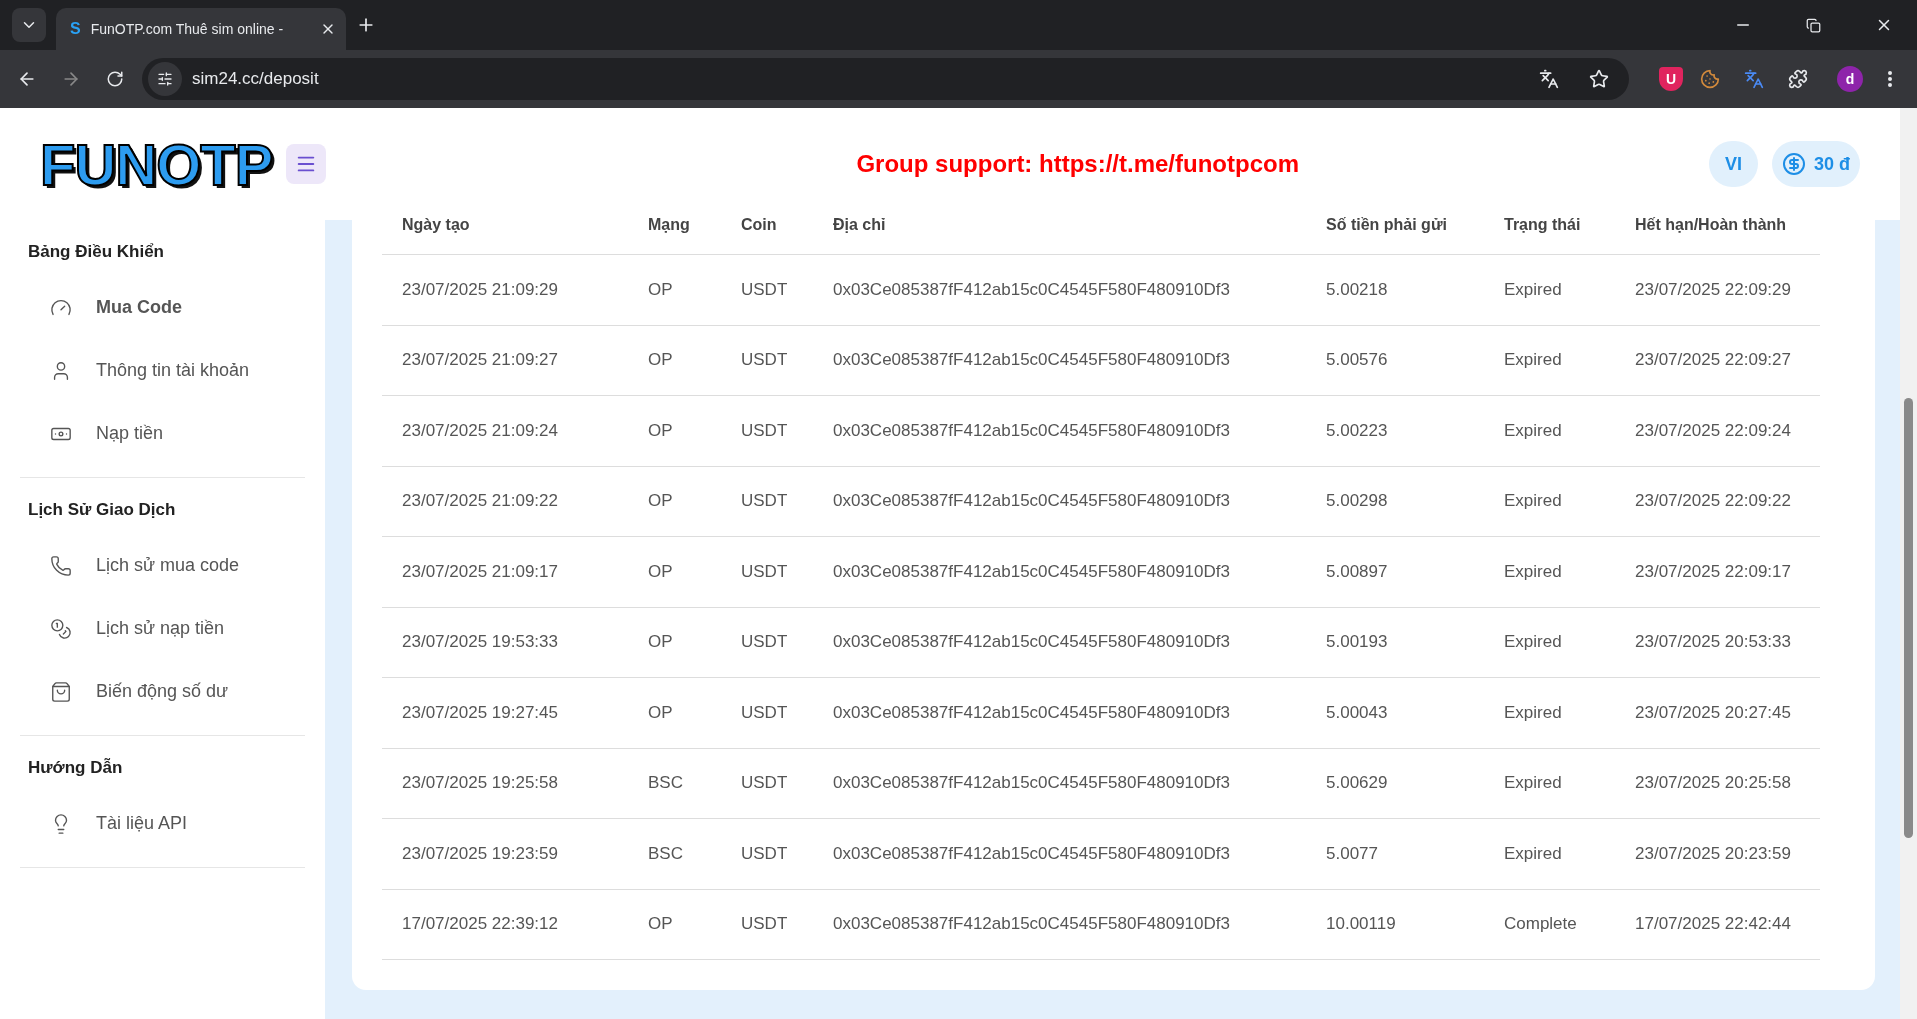 The width and height of the screenshot is (1917, 1019). I want to click on dollar-icon, so click(1793, 164).